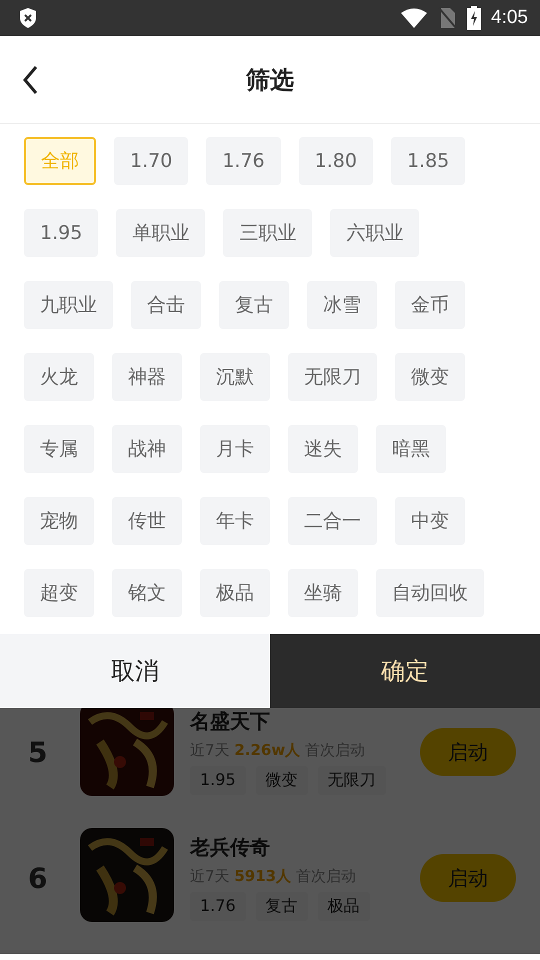  What do you see at coordinates (332, 377) in the screenshot?
I see `filter-tag: 无限刀` at bounding box center [332, 377].